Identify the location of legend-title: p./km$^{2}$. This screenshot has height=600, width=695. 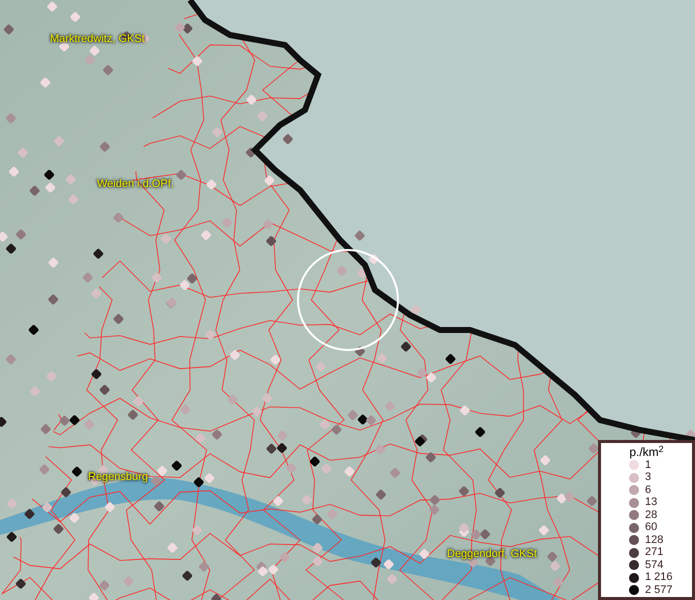
(646, 452).